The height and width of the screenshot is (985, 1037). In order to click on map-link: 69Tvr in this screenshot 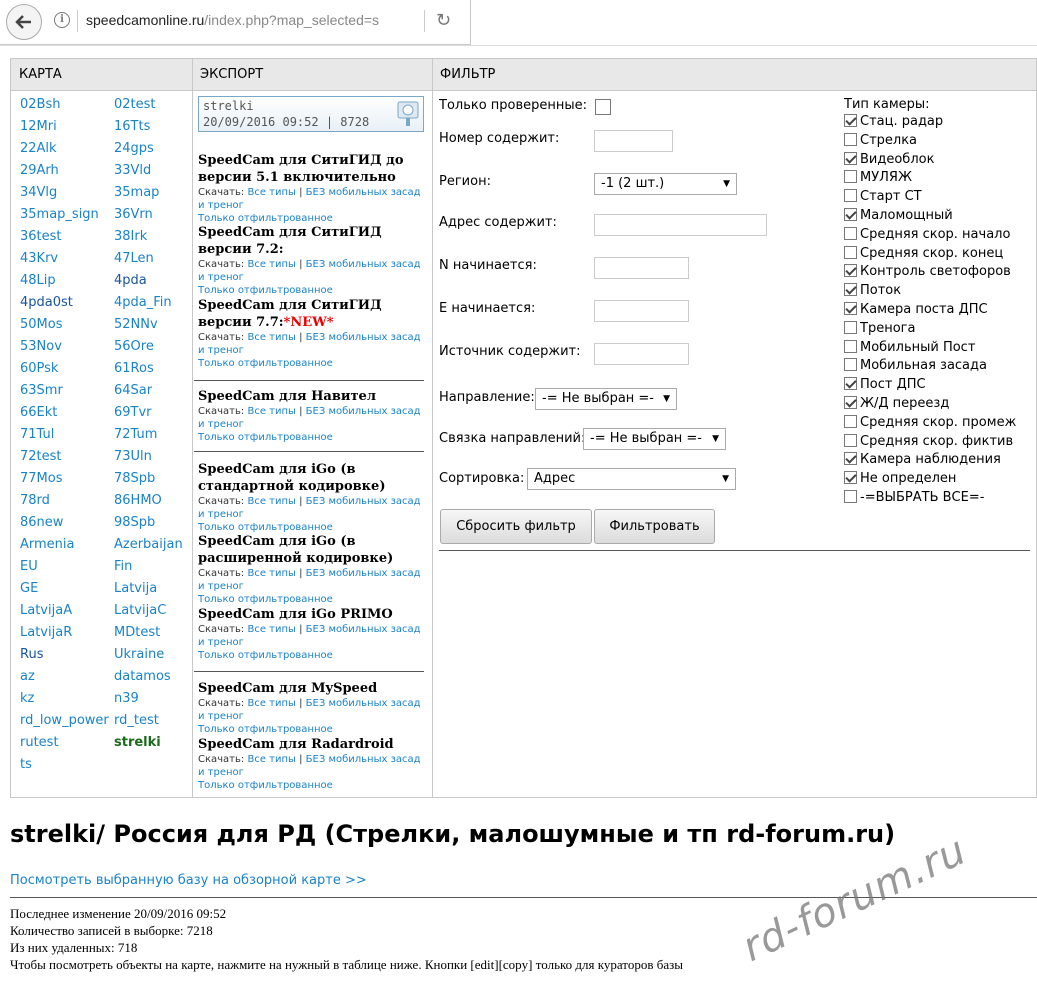, I will do `click(133, 412)`.